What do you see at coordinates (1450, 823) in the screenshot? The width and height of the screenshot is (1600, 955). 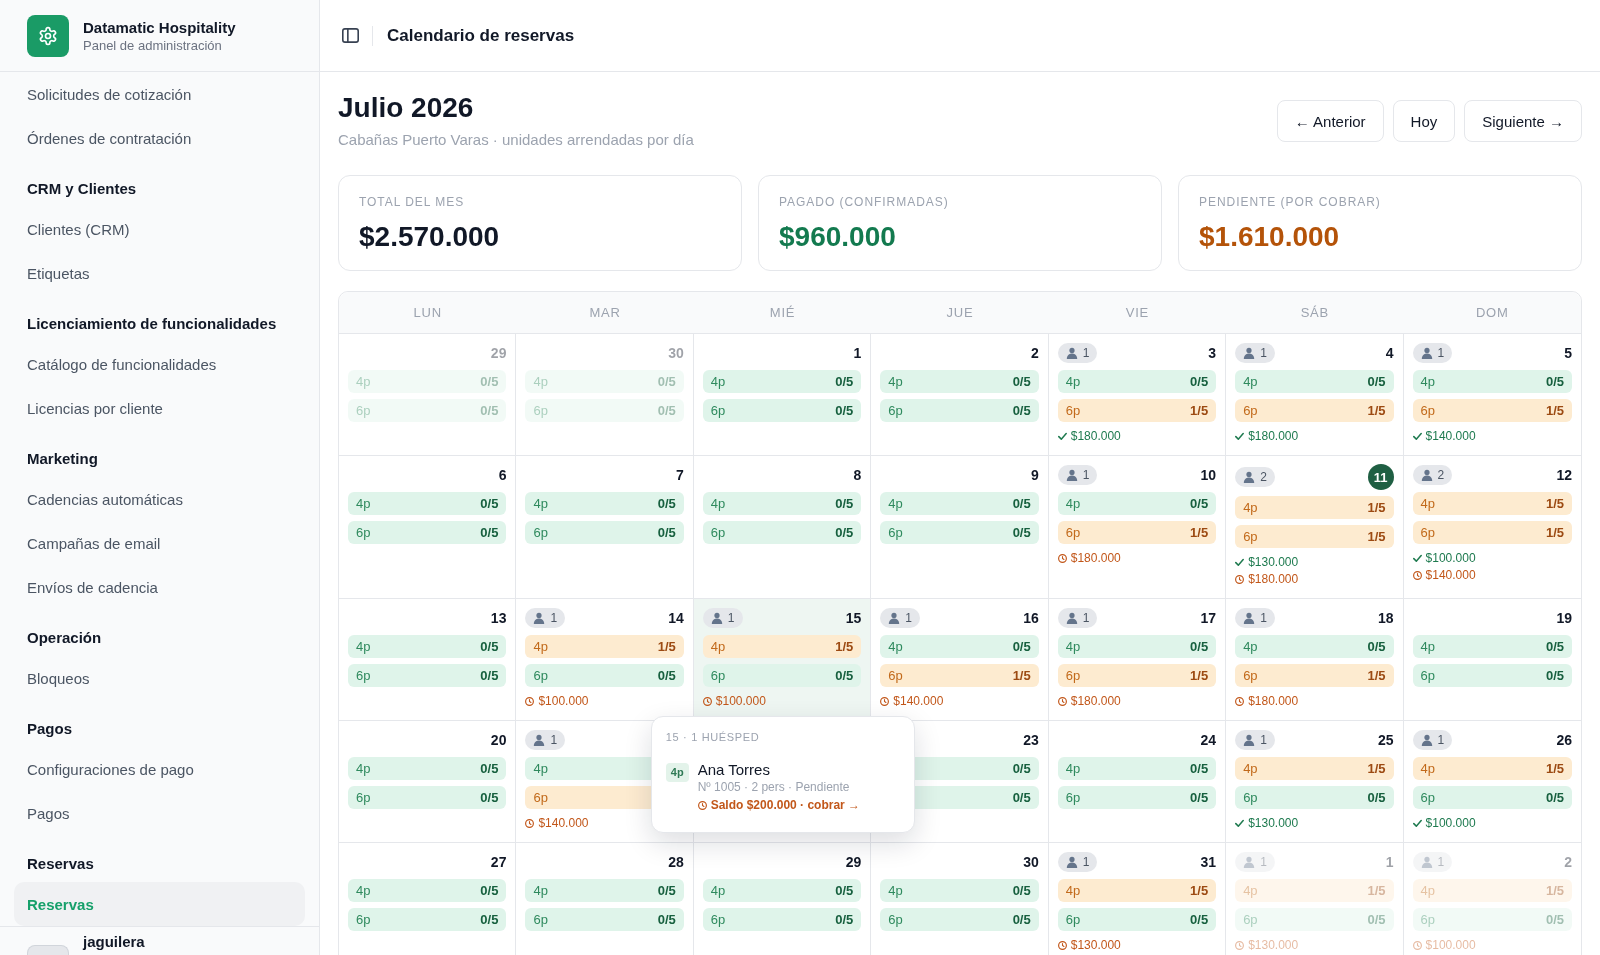 I see `paid-amount: $100.000` at bounding box center [1450, 823].